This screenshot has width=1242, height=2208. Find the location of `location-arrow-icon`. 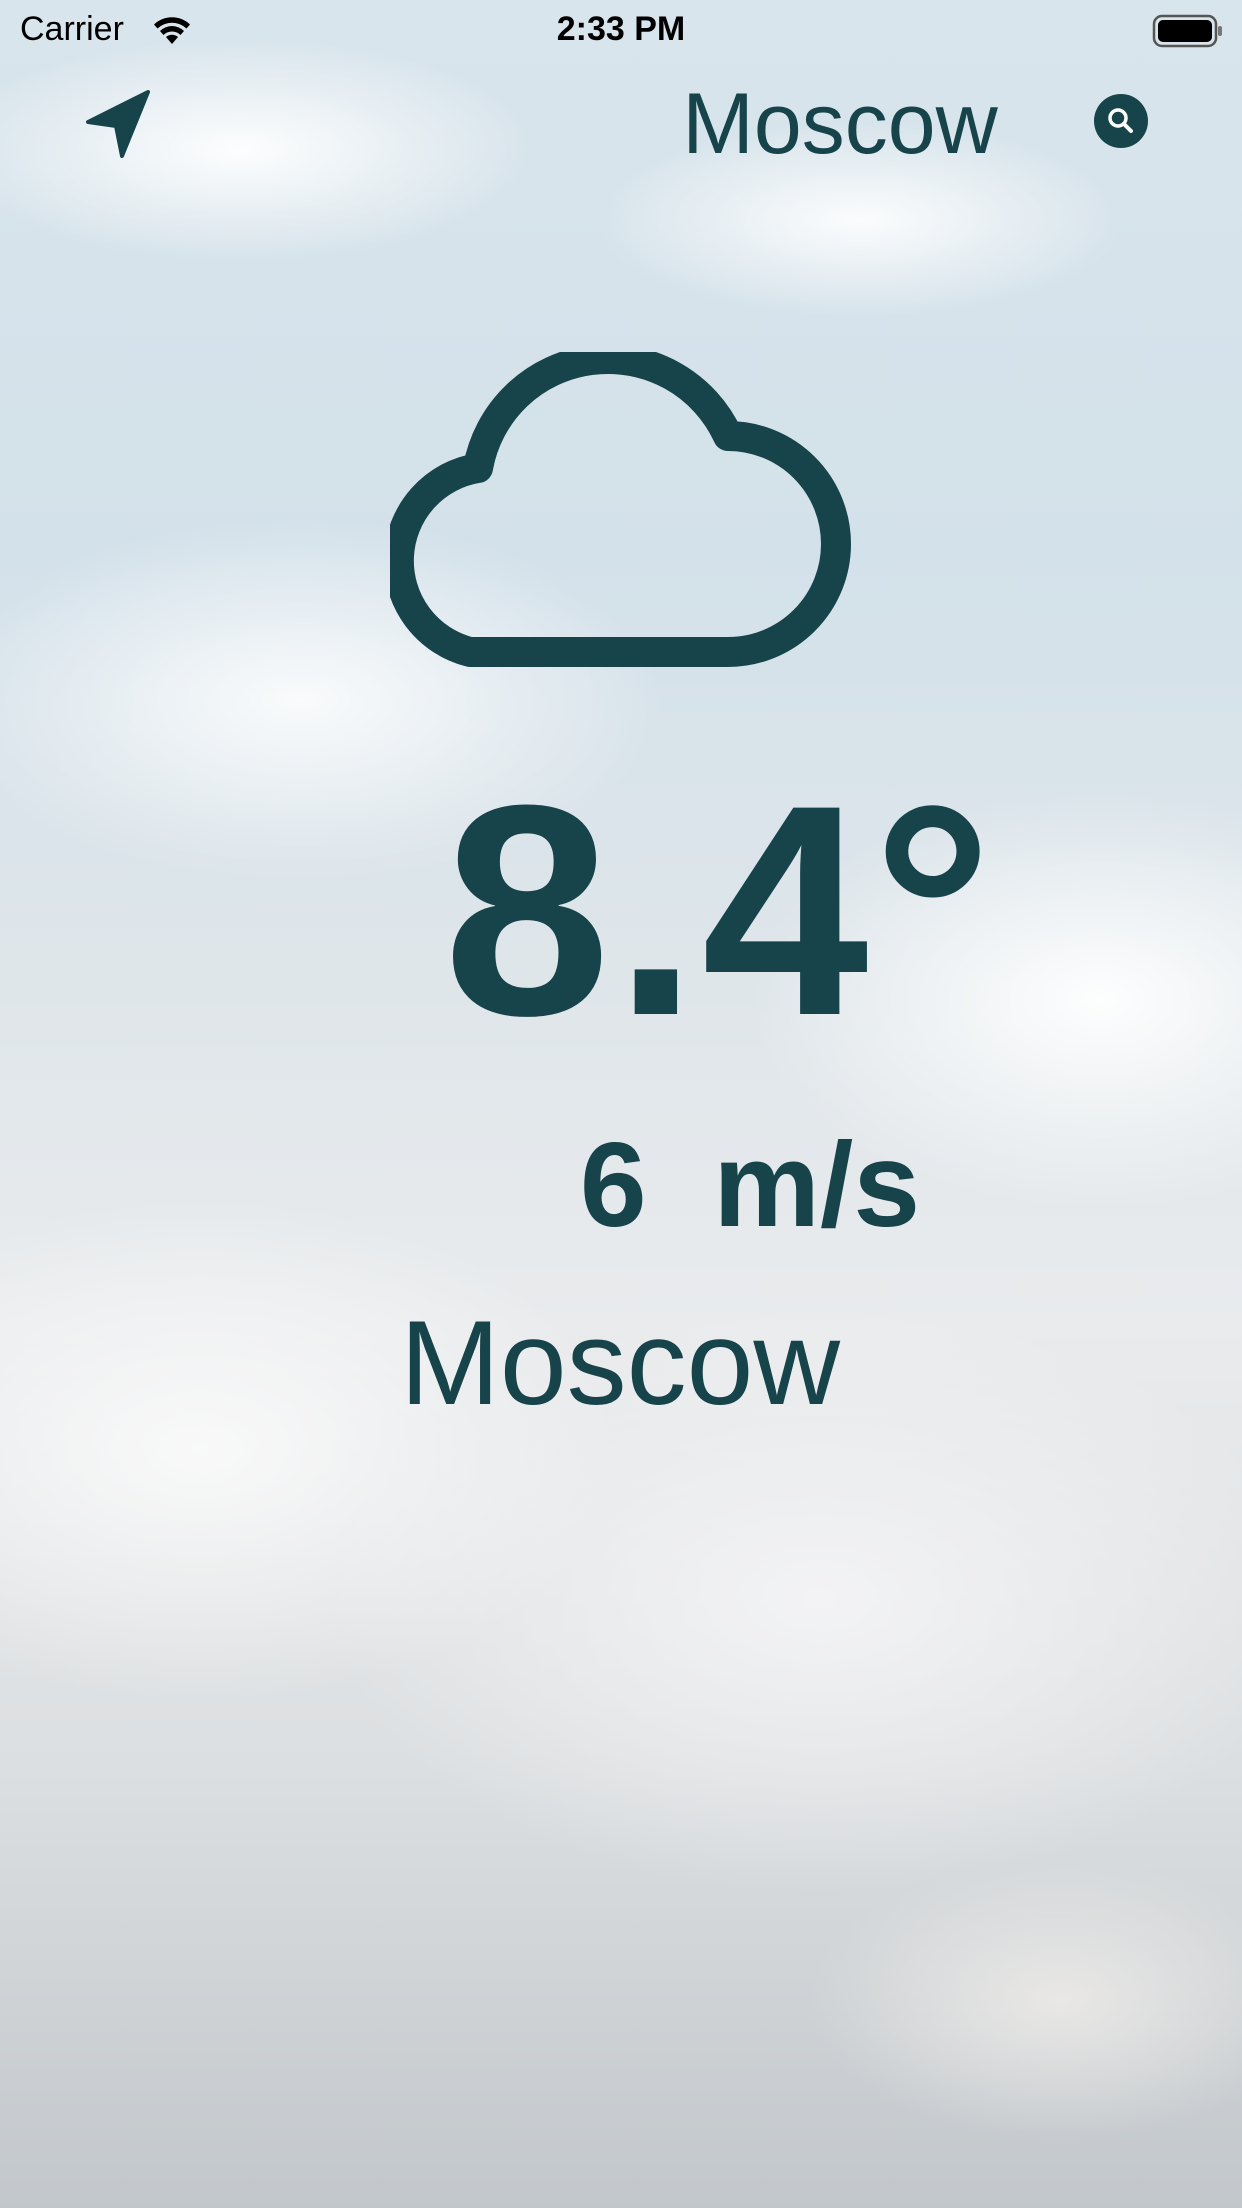

location-arrow-icon is located at coordinates (120, 124).